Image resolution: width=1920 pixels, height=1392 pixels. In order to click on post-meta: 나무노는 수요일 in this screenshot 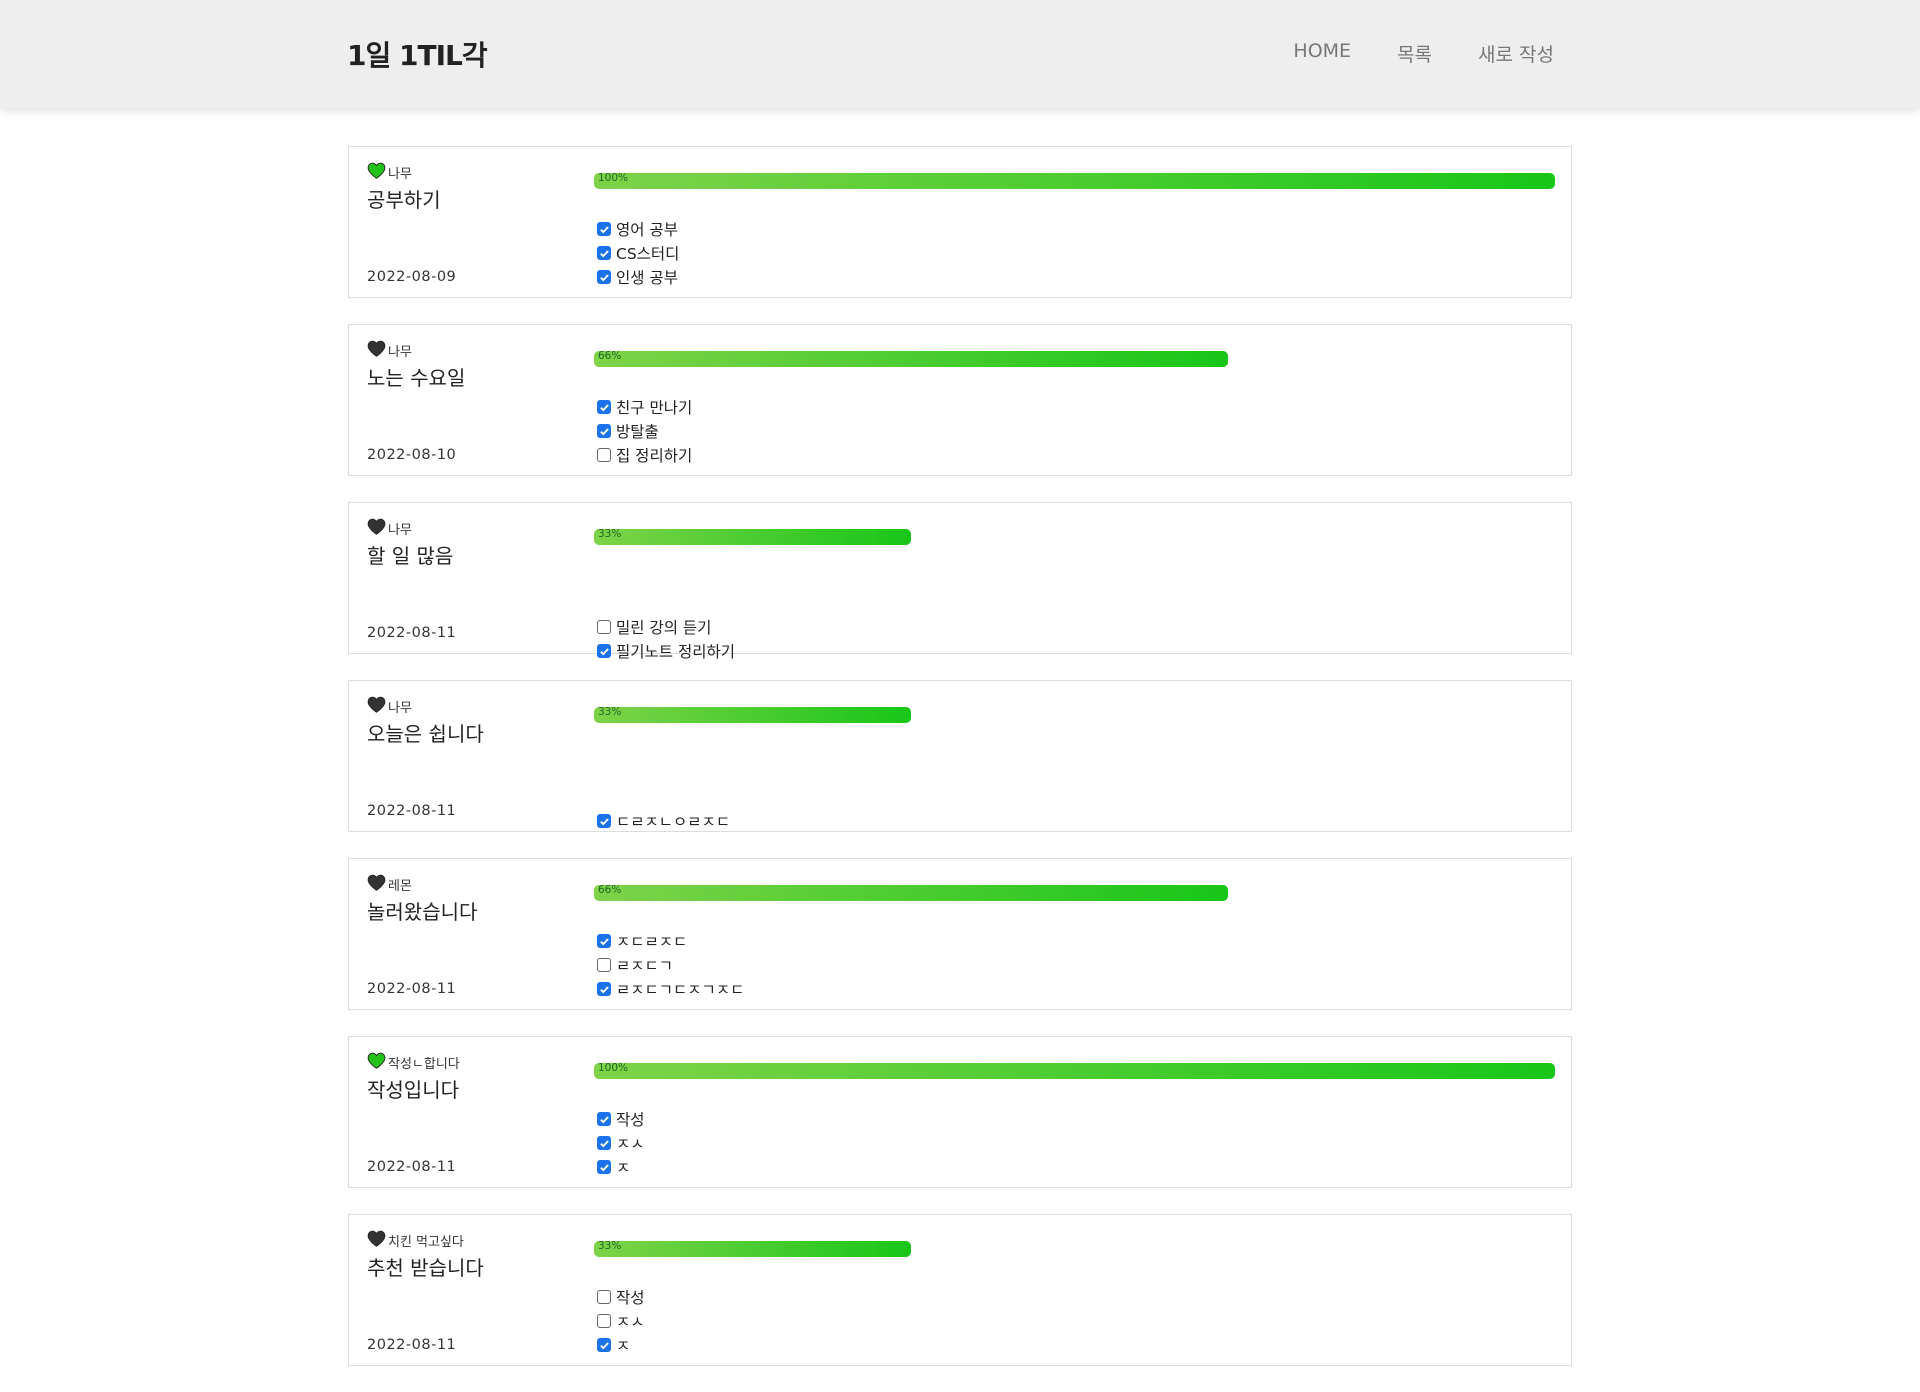, I will do `click(467, 365)`.